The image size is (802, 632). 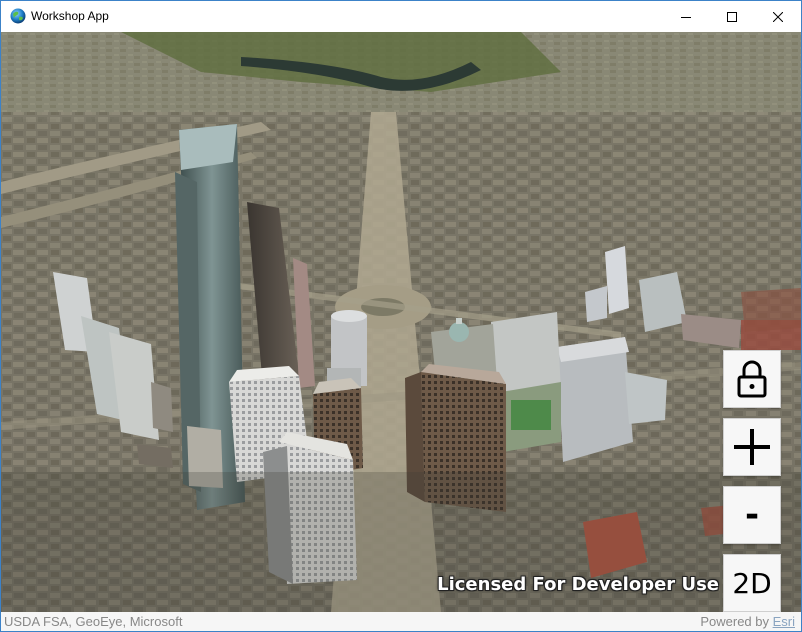 What do you see at coordinates (401, 16) in the screenshot?
I see `title-bar: Workshop App` at bounding box center [401, 16].